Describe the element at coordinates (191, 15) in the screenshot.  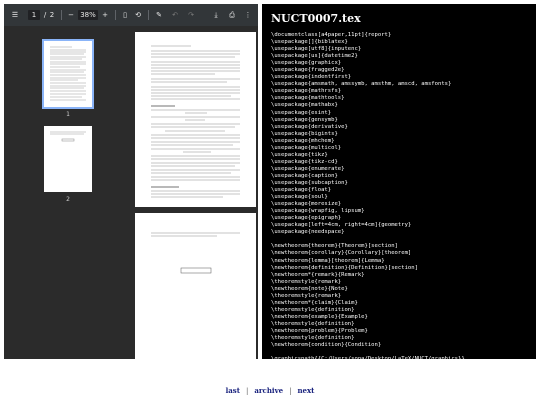
I see `redo-icon: ↷` at that location.